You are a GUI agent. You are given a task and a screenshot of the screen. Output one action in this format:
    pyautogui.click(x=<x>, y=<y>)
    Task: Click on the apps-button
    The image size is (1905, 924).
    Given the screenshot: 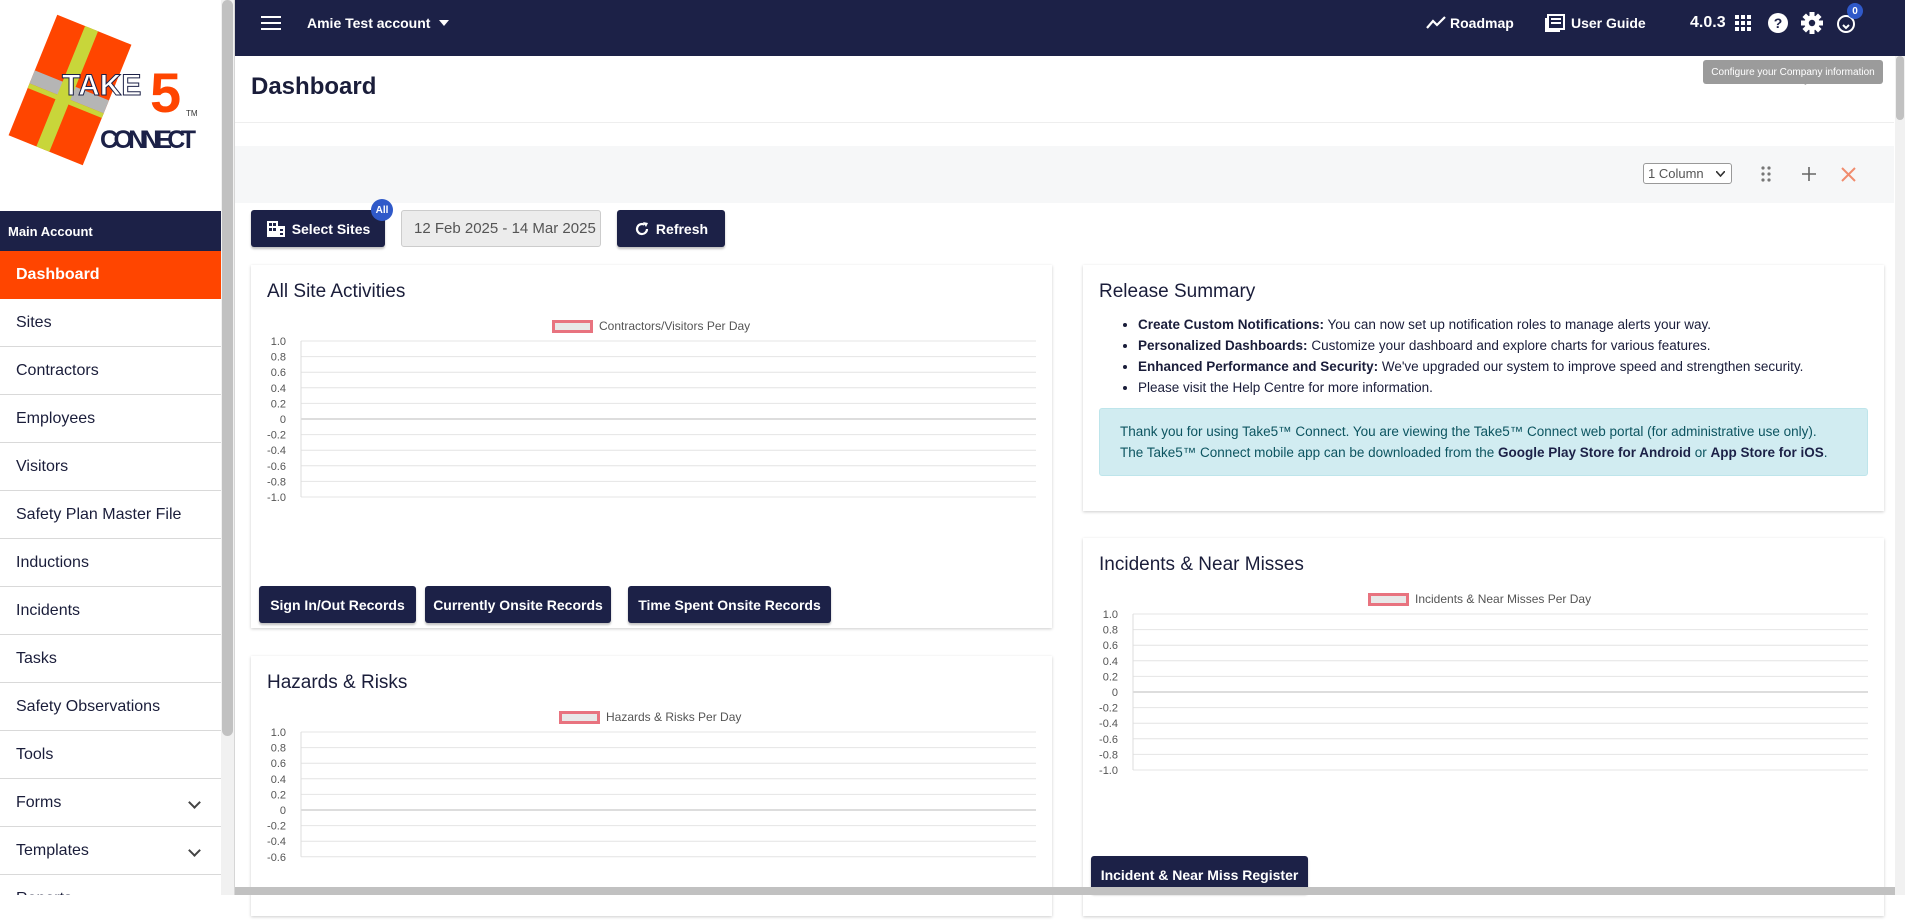 What is the action you would take?
    pyautogui.click(x=1743, y=23)
    